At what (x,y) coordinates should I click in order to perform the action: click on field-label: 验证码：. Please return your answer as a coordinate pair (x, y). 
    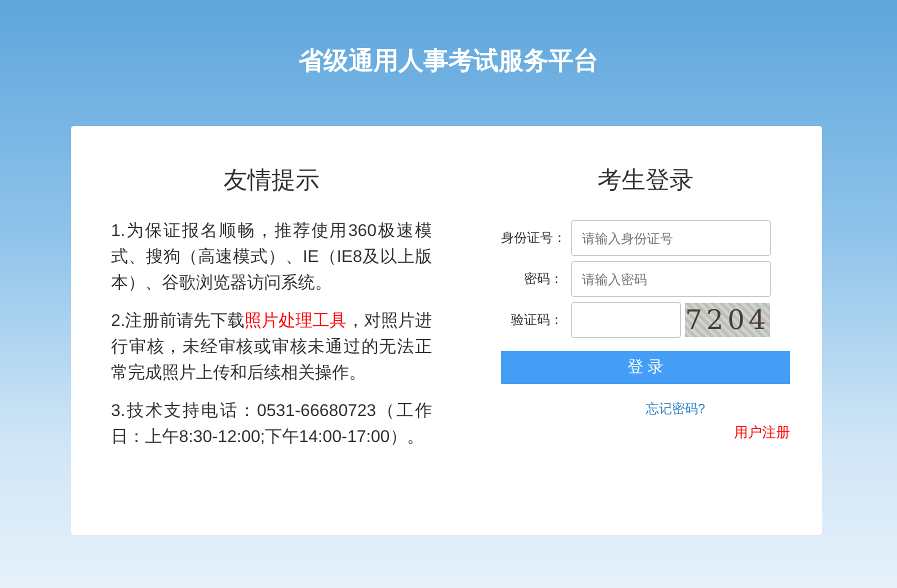
    Looking at the image, I should click on (536, 320).